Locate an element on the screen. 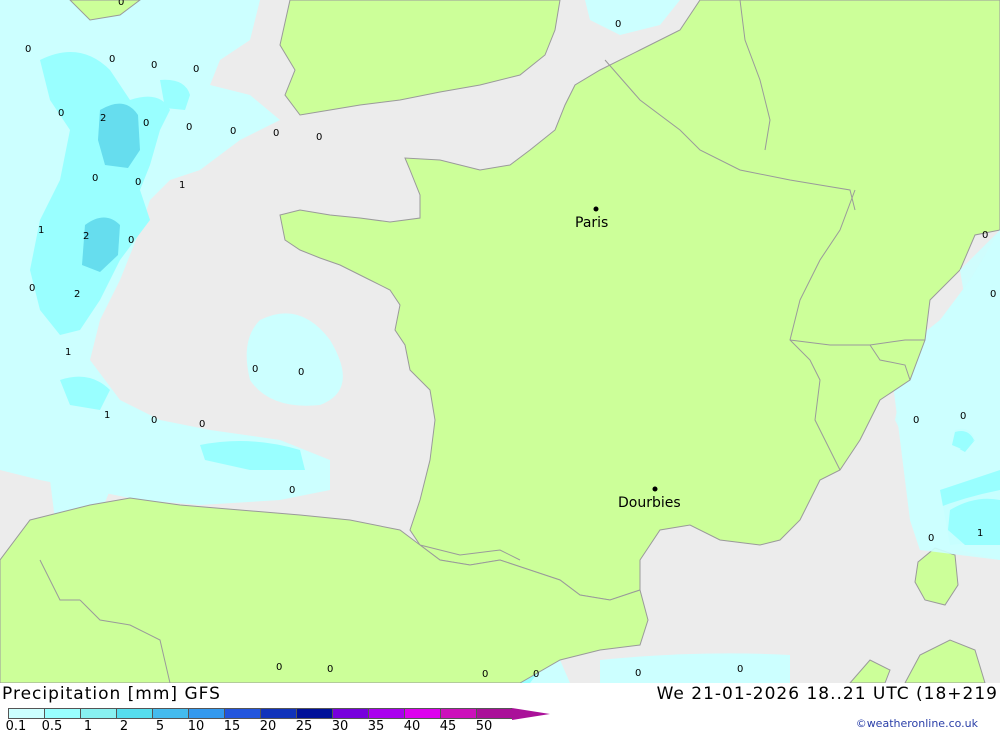  city-label-dourbies: Dourbies is located at coordinates (649, 503).